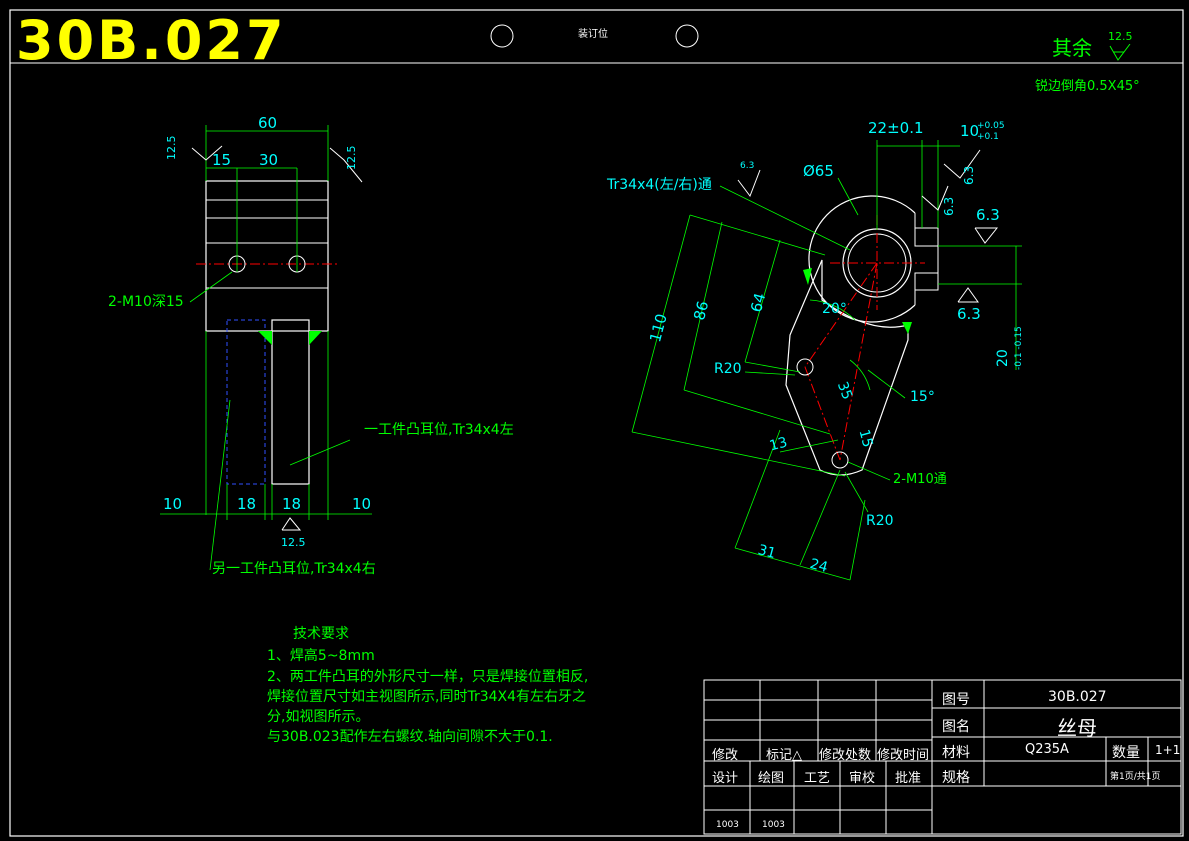  Describe the element at coordinates (146, 302) in the screenshot. I see `label-holes-front: 2-M10深15` at that location.